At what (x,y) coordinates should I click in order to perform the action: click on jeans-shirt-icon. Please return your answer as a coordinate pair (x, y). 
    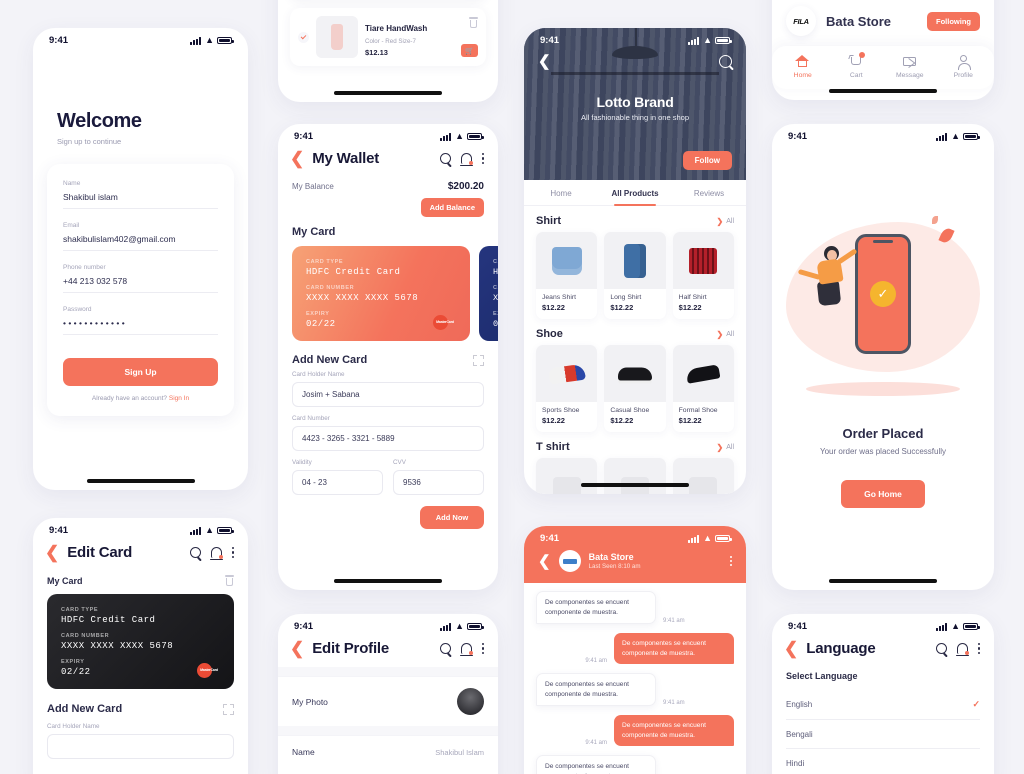
    Looking at the image, I should click on (566, 260).